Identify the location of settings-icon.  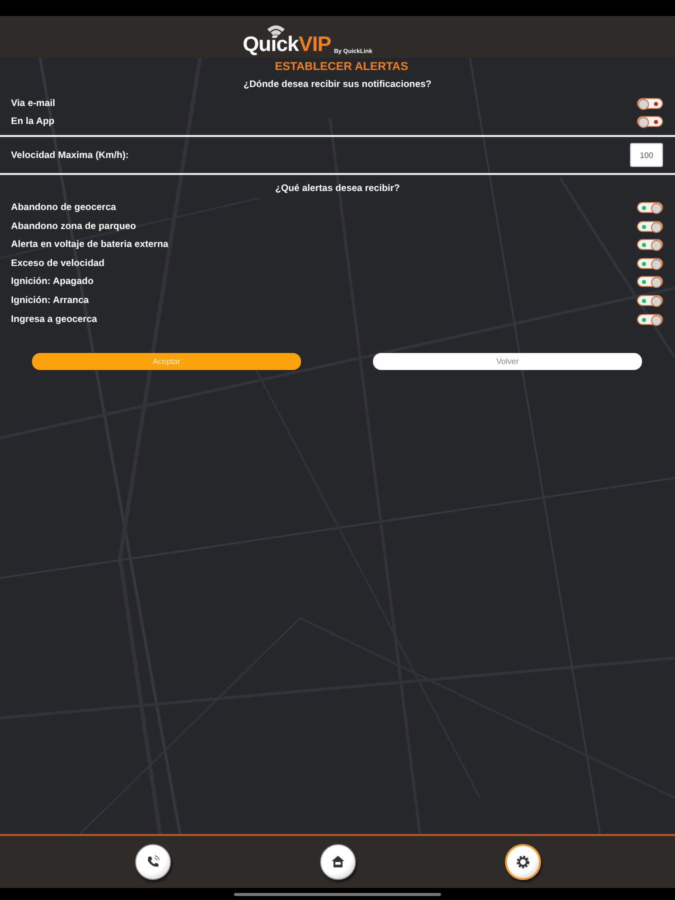
(523, 862).